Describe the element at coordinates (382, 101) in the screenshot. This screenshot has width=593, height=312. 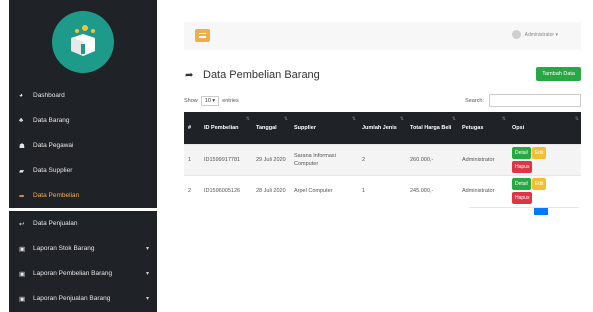
I see `table-controls: Show 10 ▾ entries Search:` at that location.